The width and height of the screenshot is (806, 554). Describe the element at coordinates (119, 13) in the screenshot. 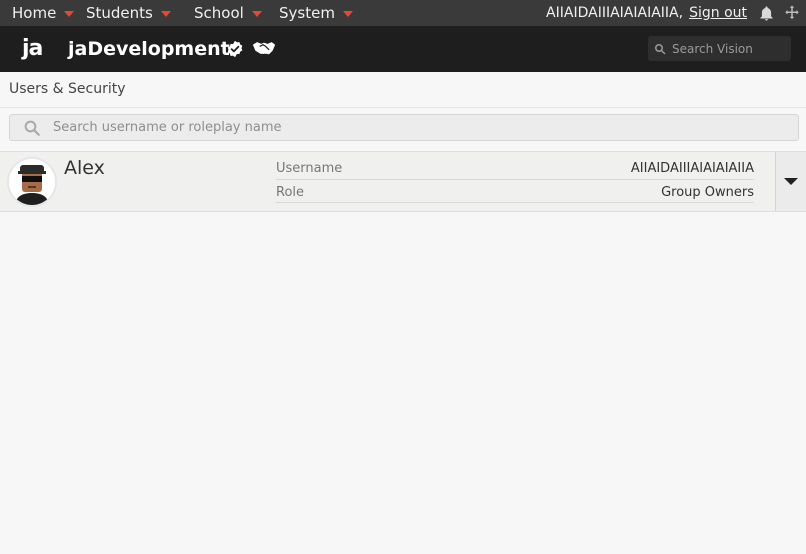

I see `menu-students-label: Students` at that location.